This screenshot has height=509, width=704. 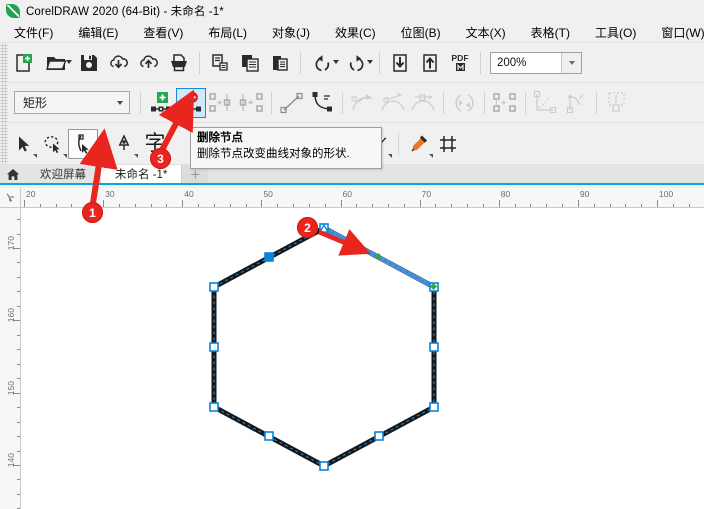 I want to click on break-curve-button, so click(x=251, y=103).